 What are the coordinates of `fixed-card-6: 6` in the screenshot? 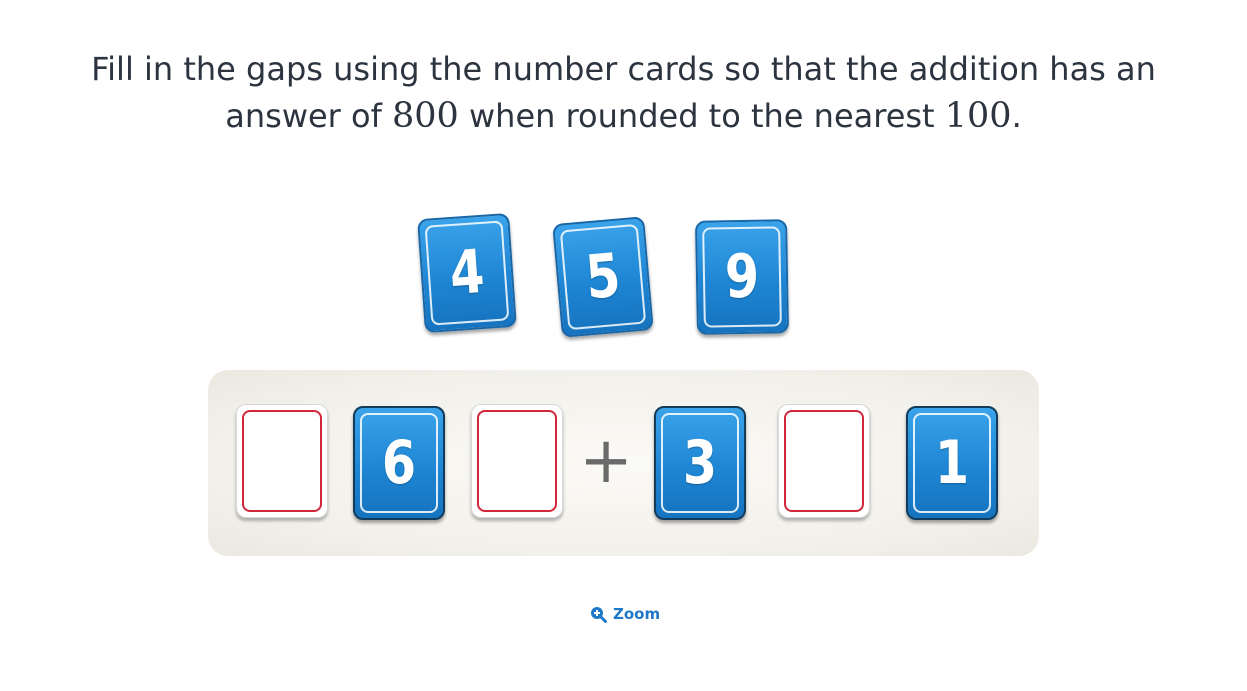 It's located at (399, 463).